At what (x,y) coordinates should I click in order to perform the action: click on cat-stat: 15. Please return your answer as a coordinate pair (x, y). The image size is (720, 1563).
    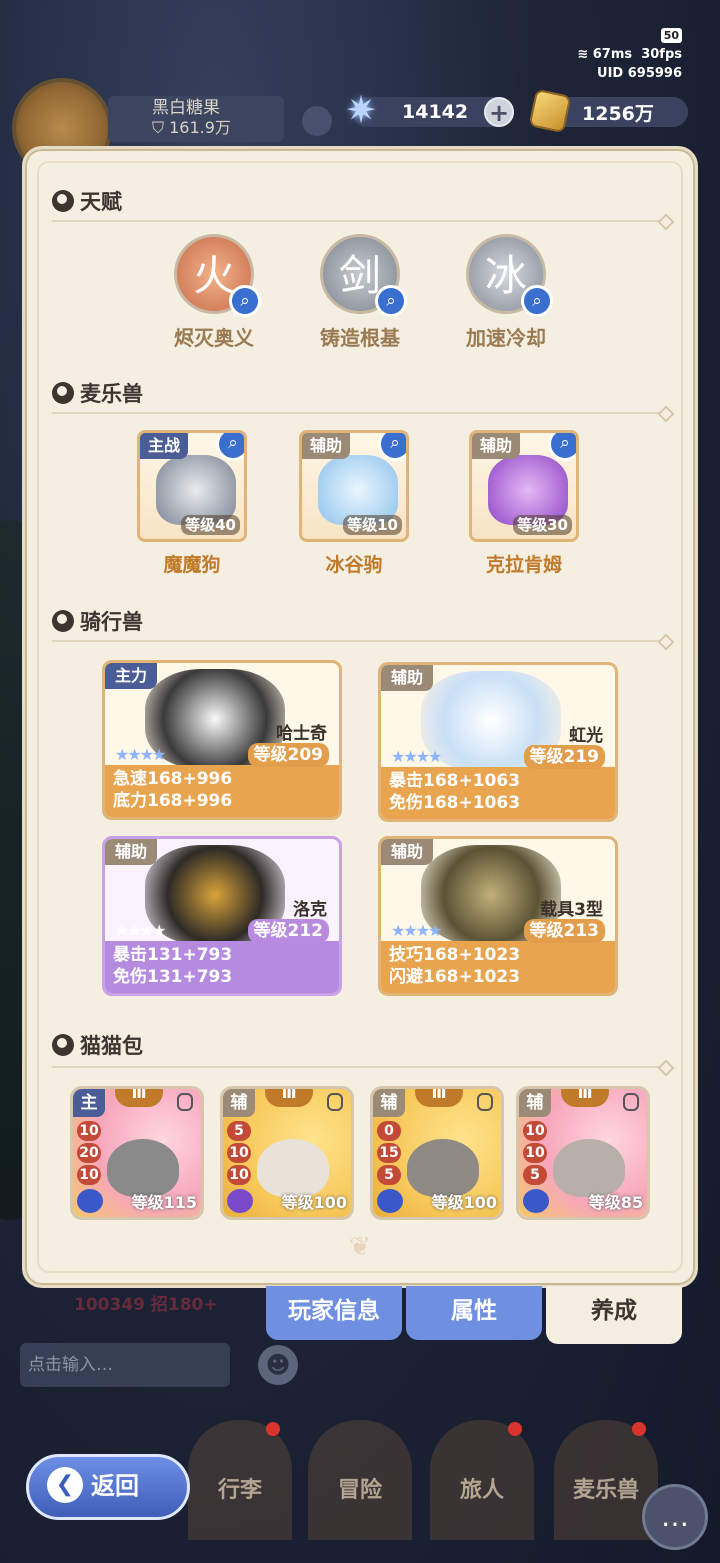
    Looking at the image, I should click on (389, 1153).